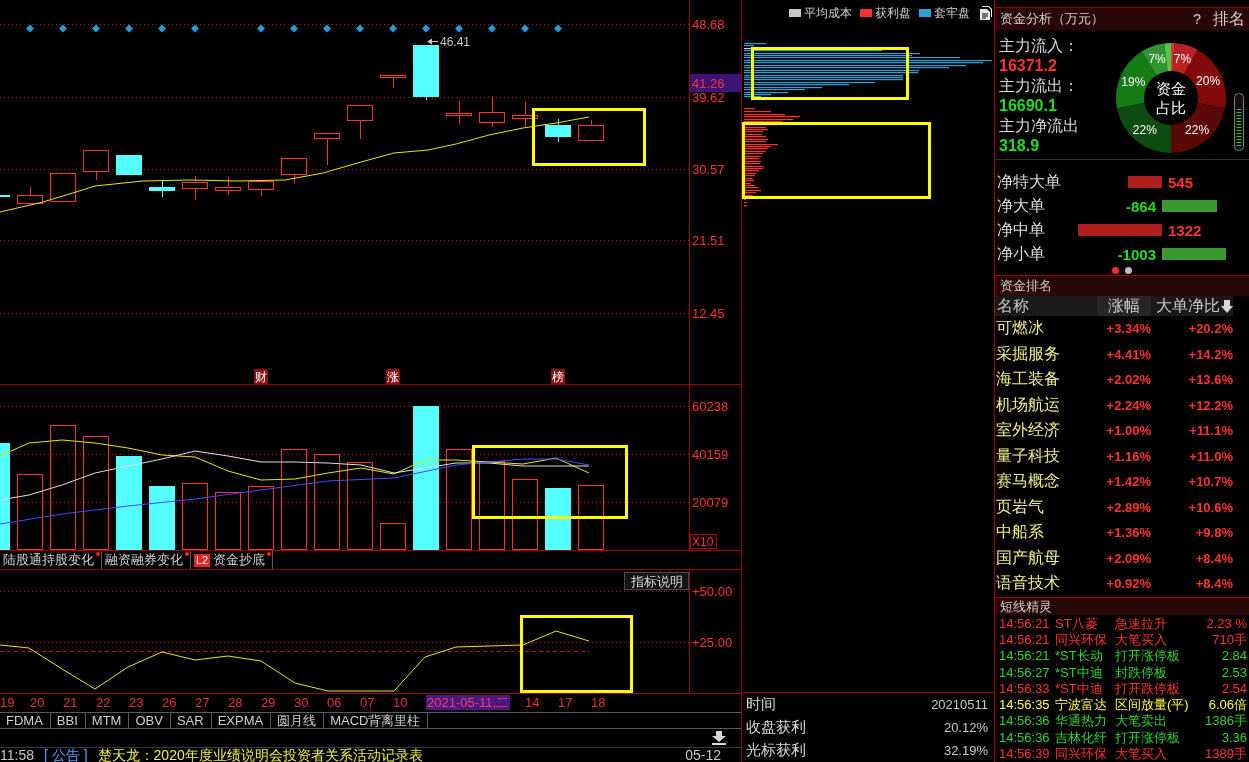  Describe the element at coordinates (776, 750) in the screenshot. I see `stat-label: 光标获利` at that location.